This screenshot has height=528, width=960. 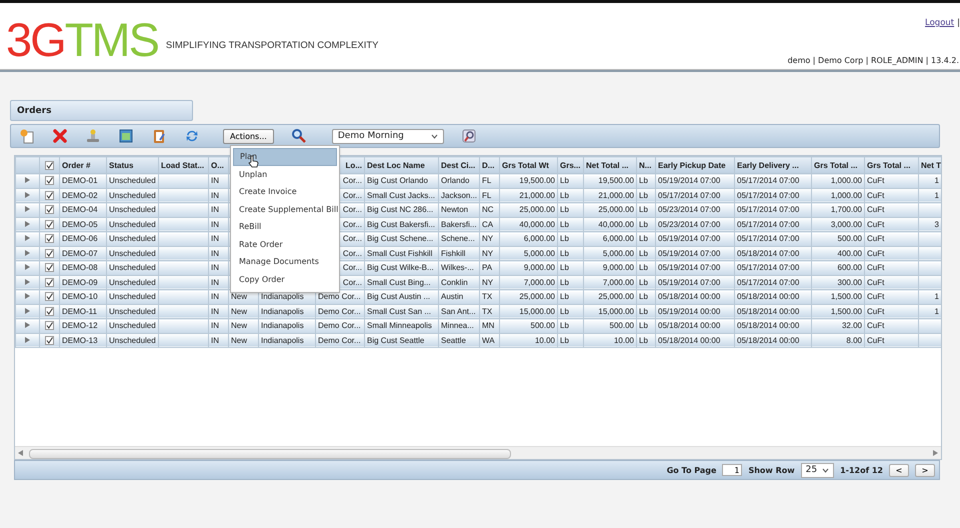 What do you see at coordinates (285, 209) in the screenshot?
I see `menu-item: Create Supplemental Bill` at bounding box center [285, 209].